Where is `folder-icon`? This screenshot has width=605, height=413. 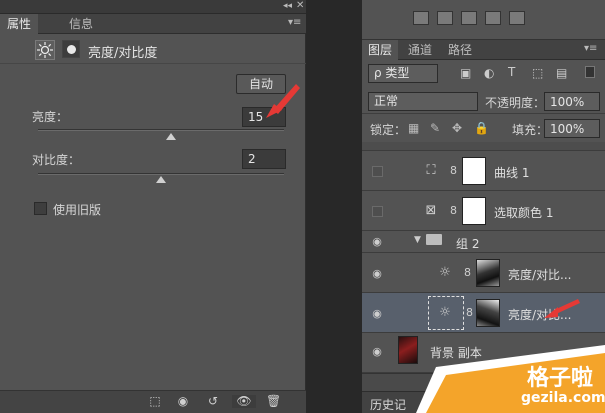
folder-icon is located at coordinates (434, 239).